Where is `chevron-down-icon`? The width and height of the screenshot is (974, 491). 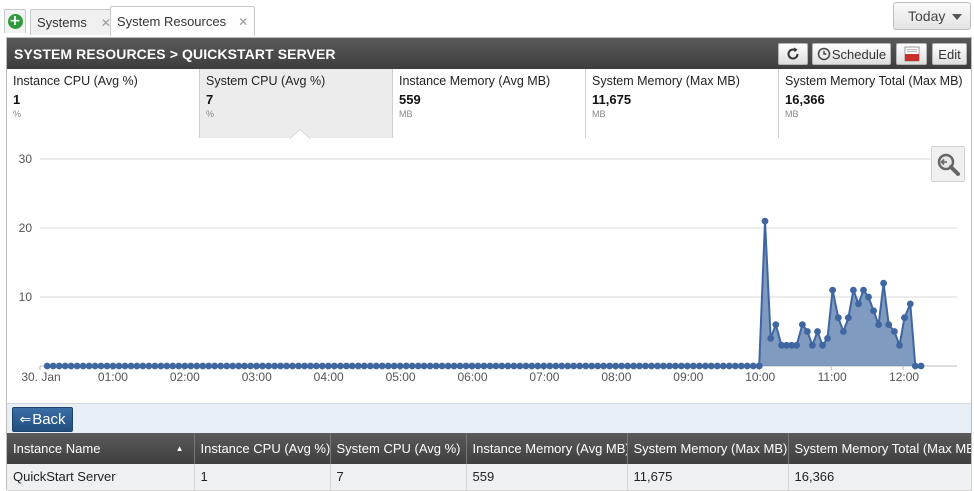
chevron-down-icon is located at coordinates (957, 17).